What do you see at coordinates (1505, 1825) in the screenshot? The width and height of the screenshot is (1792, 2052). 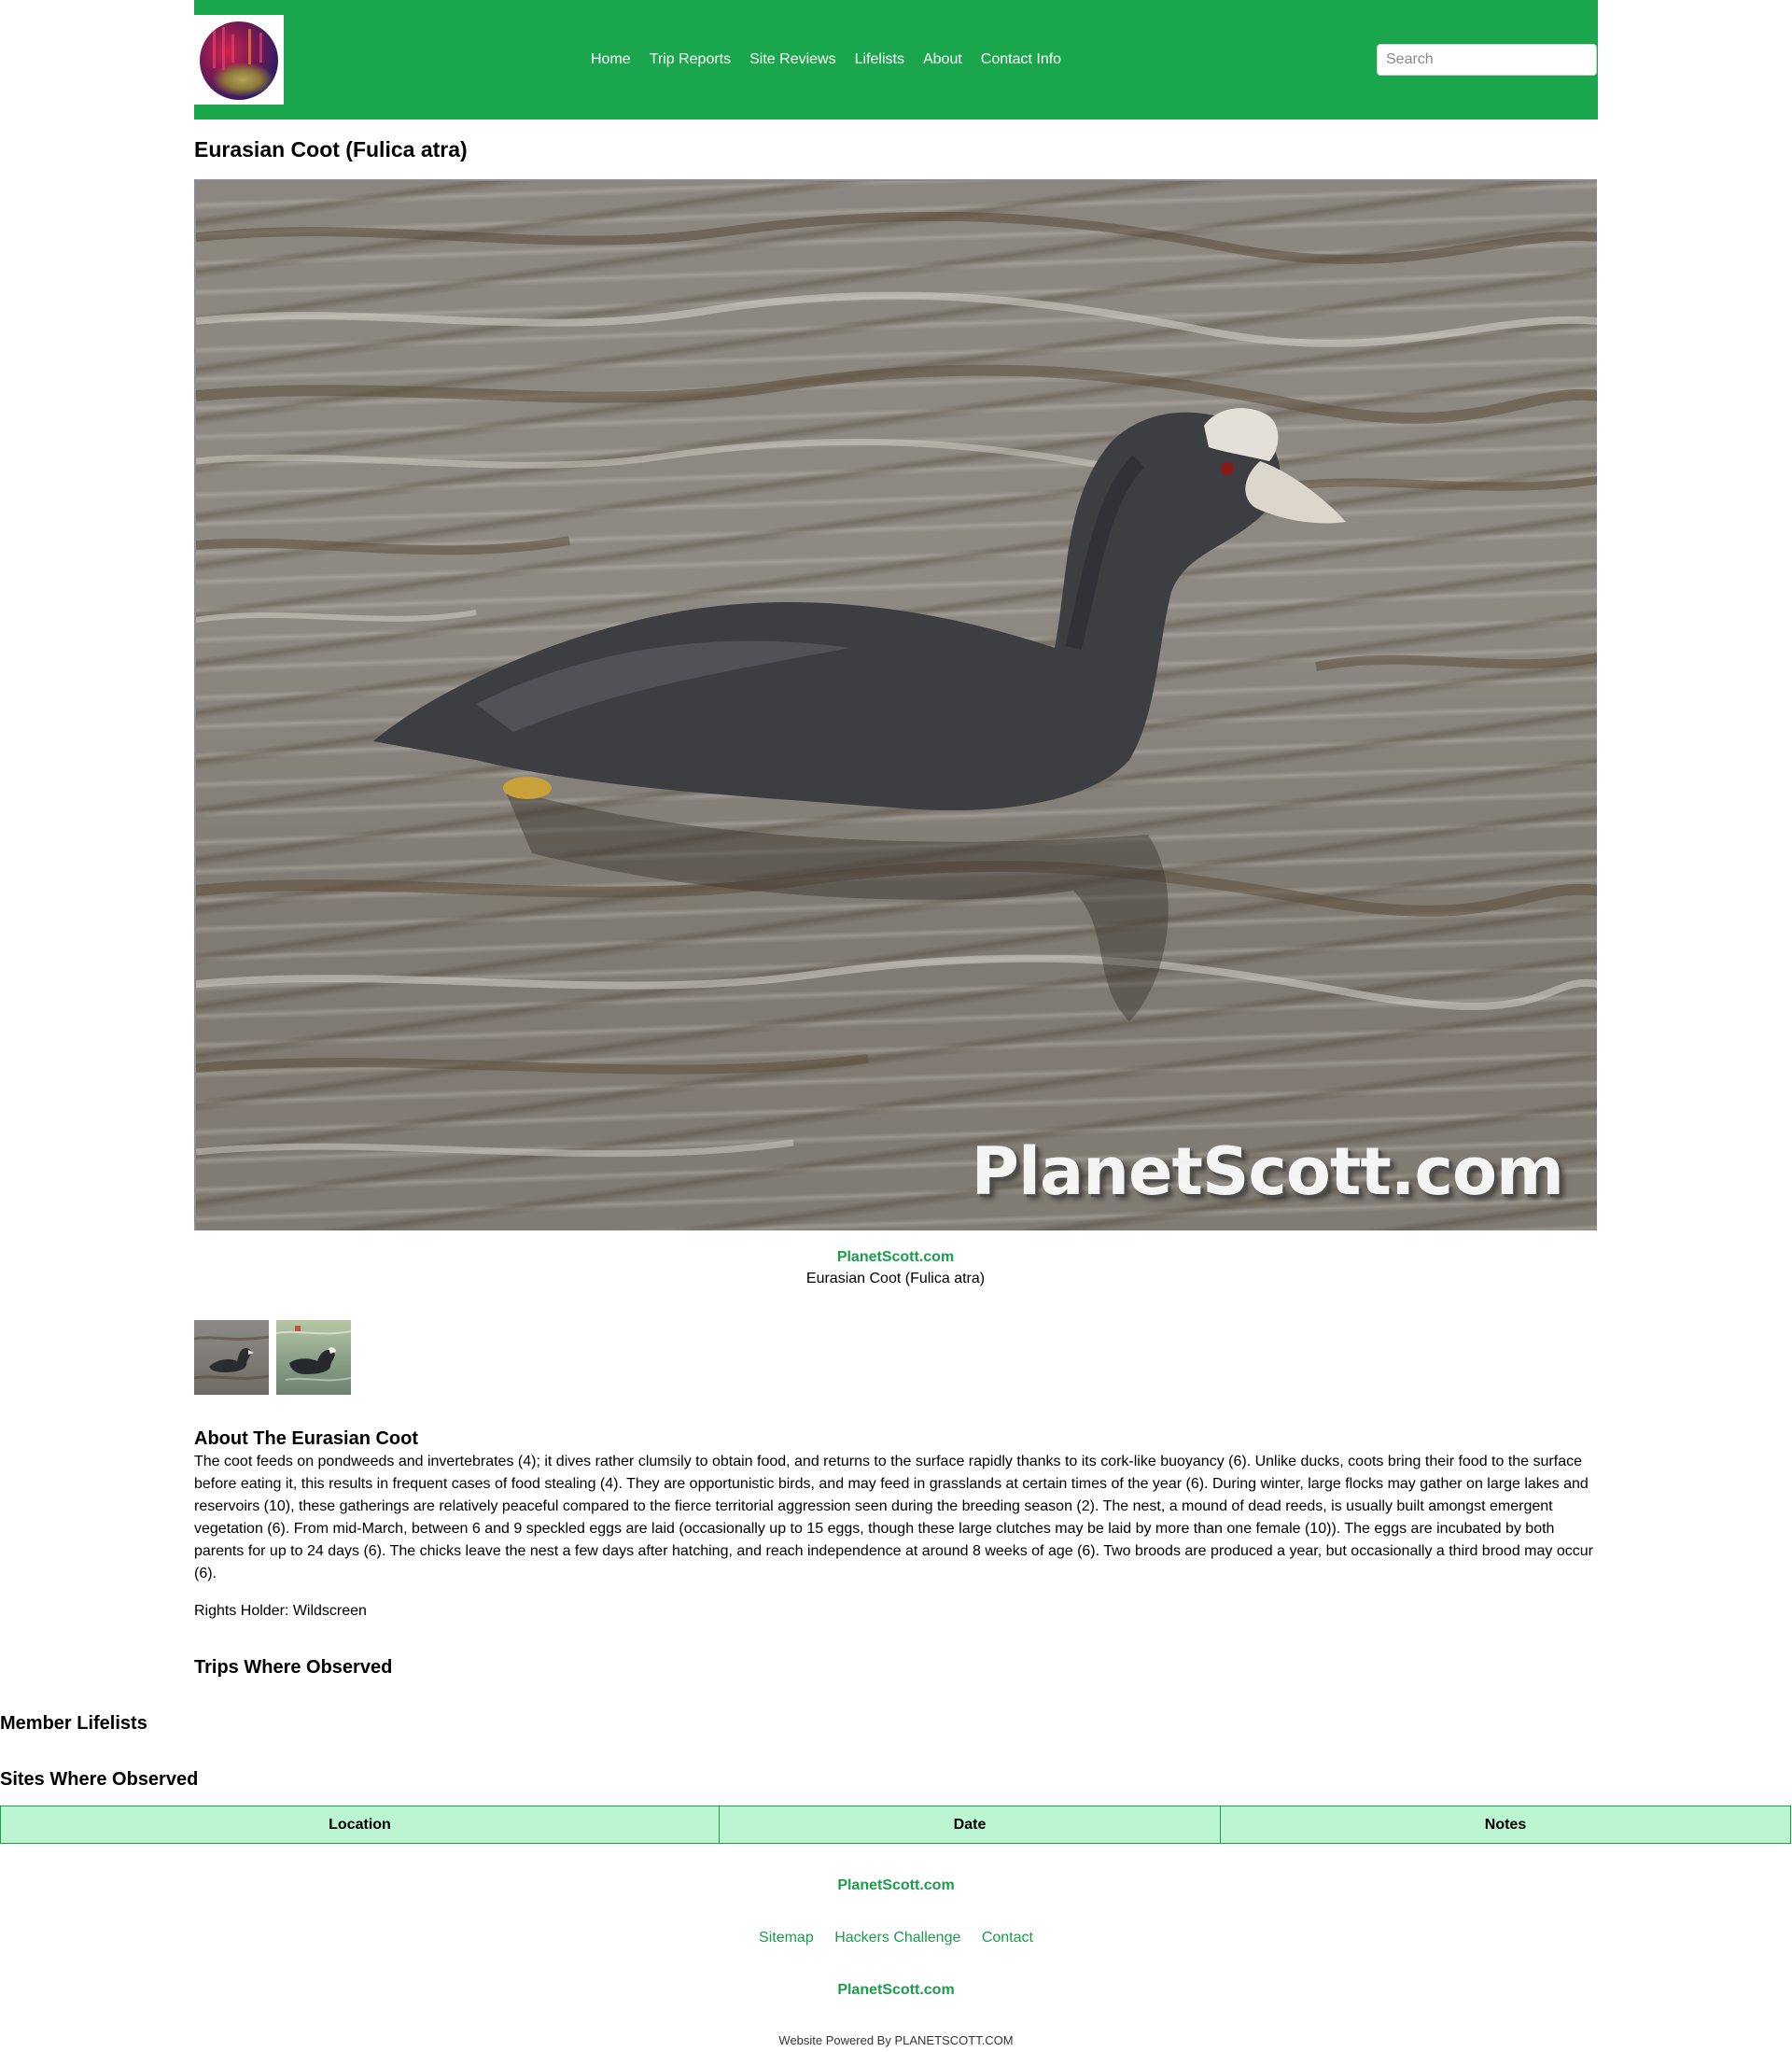 I see `column-header-notes: Notes` at bounding box center [1505, 1825].